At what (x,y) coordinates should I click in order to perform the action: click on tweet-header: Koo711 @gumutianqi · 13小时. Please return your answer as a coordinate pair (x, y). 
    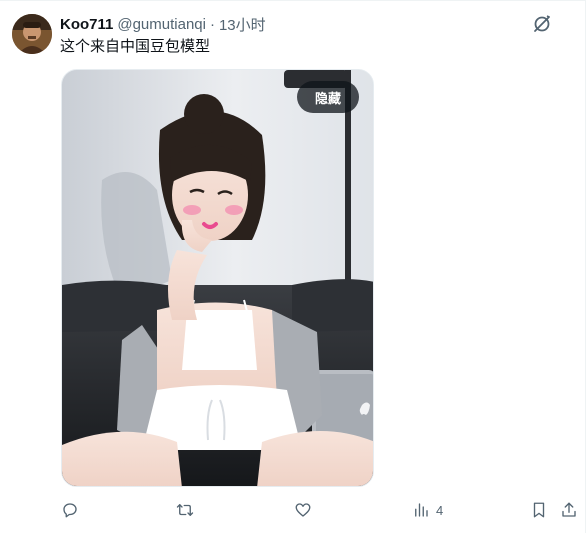
    Looking at the image, I should click on (163, 24).